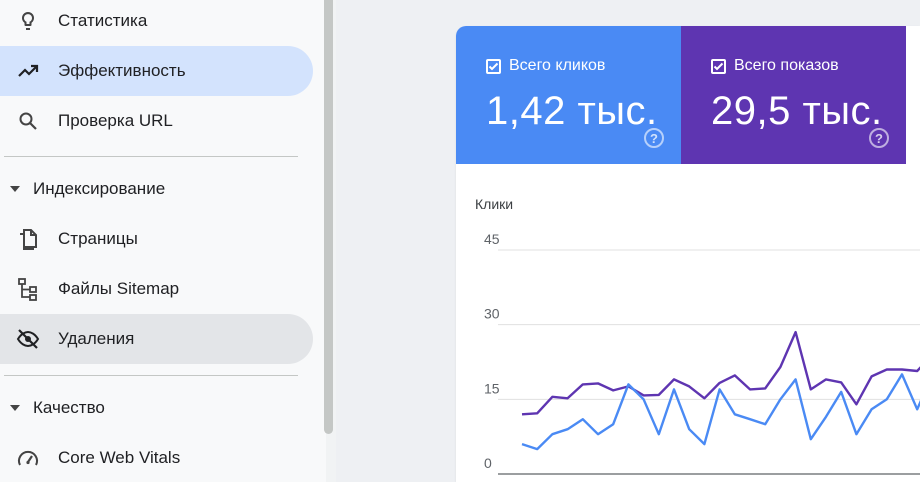  I want to click on sidebar-item-label: Проверка URL, so click(115, 120).